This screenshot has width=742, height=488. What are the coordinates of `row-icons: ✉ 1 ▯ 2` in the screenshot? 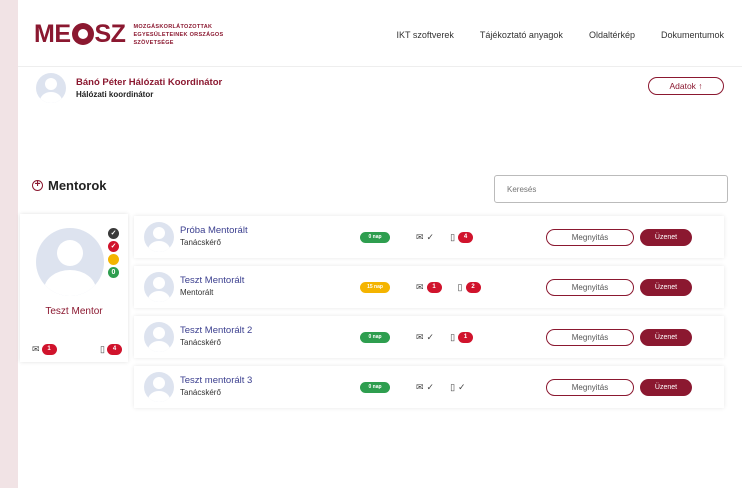 It's located at (448, 287).